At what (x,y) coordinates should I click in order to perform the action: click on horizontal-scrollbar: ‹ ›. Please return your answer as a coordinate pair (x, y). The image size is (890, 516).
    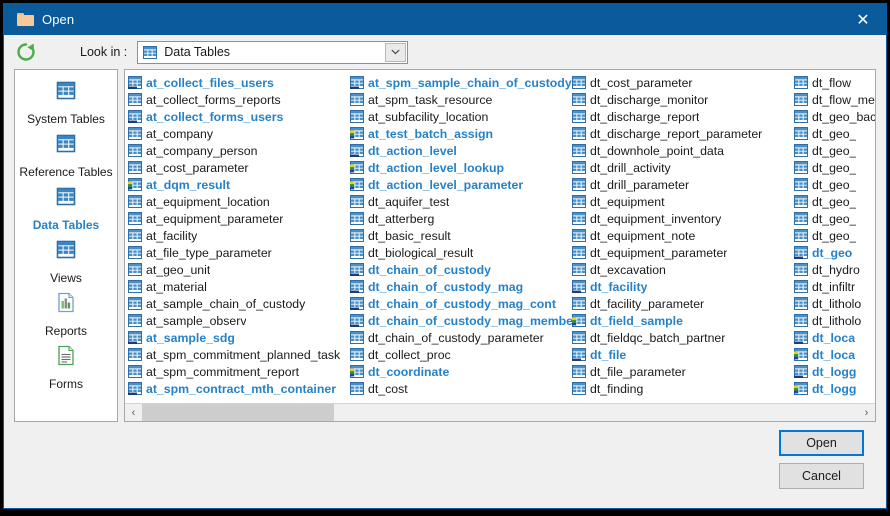
    Looking at the image, I should click on (500, 412).